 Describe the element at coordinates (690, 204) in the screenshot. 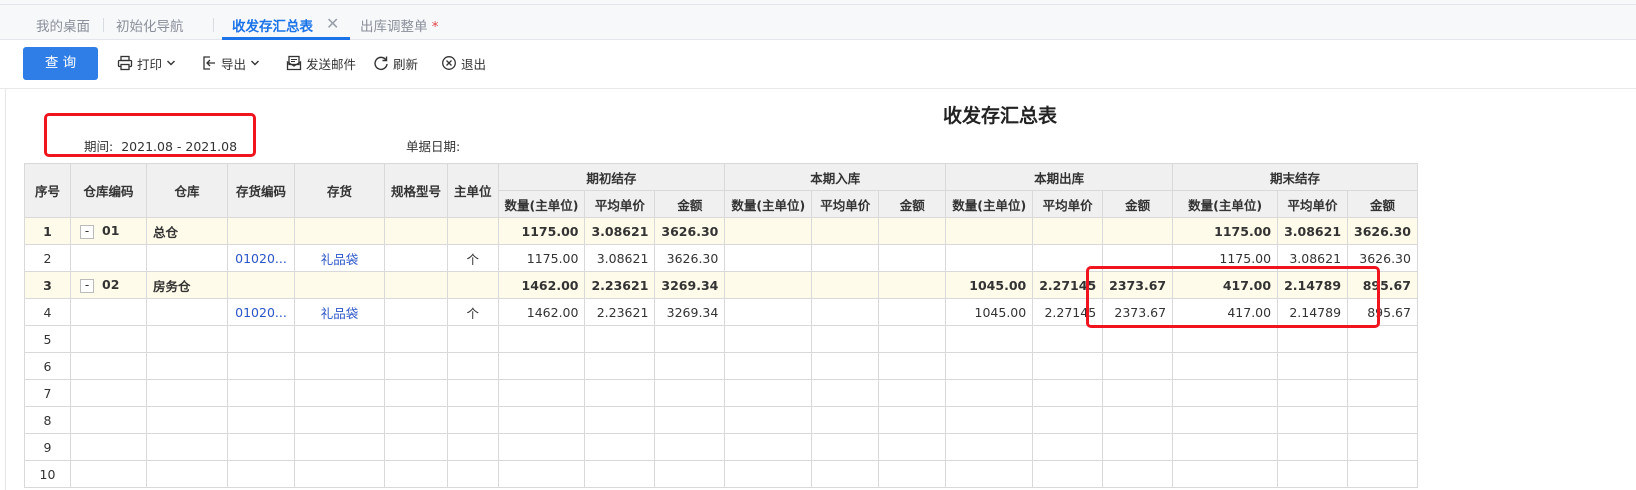

I see `col-op-amt: 金额` at that location.